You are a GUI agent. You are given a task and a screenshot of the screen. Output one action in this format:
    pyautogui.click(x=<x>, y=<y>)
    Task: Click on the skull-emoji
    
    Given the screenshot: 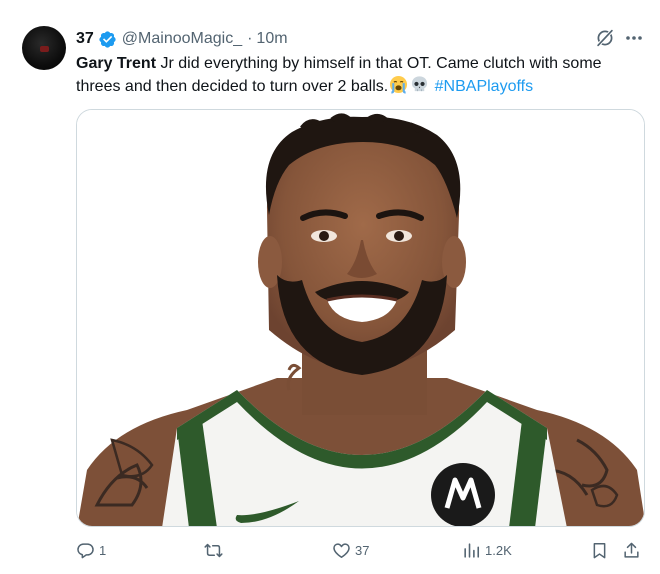 What is the action you would take?
    pyautogui.click(x=420, y=84)
    